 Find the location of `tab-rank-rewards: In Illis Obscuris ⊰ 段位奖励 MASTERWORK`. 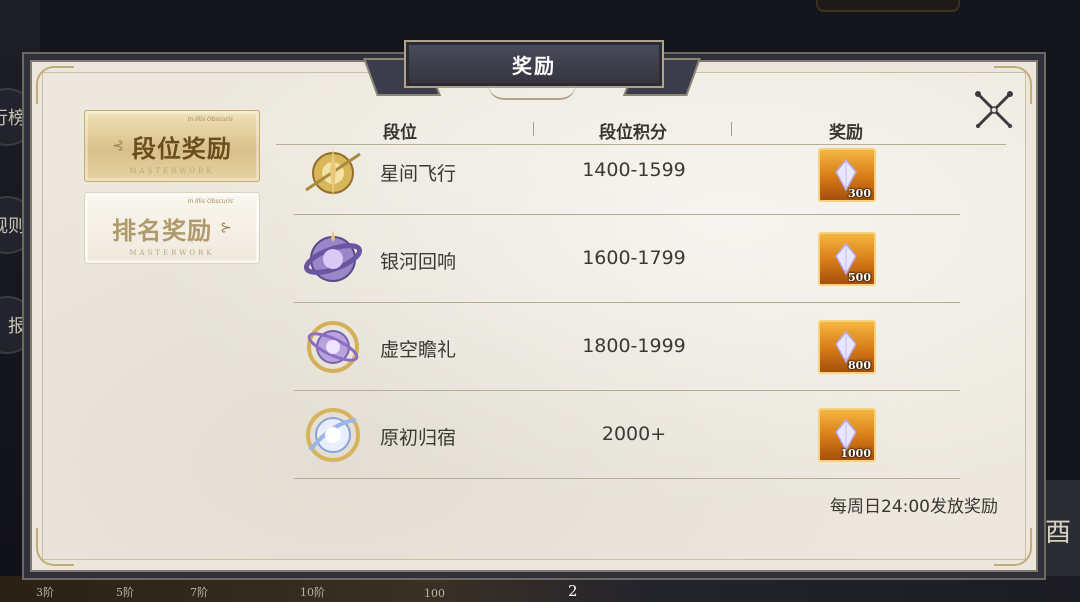

tab-rank-rewards: In Illis Obscuris ⊰ 段位奖励 MASTERWORK is located at coordinates (172, 146).